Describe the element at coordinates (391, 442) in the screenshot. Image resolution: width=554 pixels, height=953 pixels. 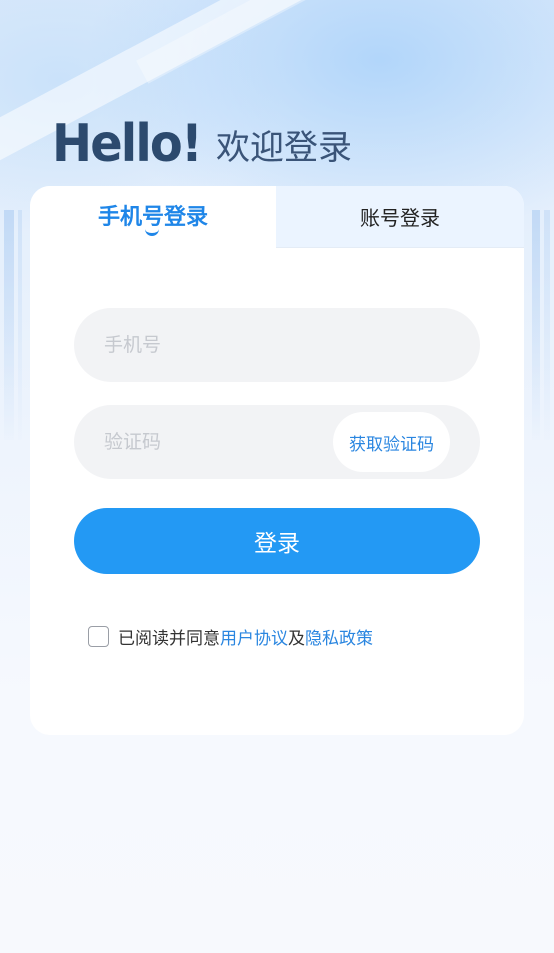
I see `get-code-button: 获取验证码` at that location.